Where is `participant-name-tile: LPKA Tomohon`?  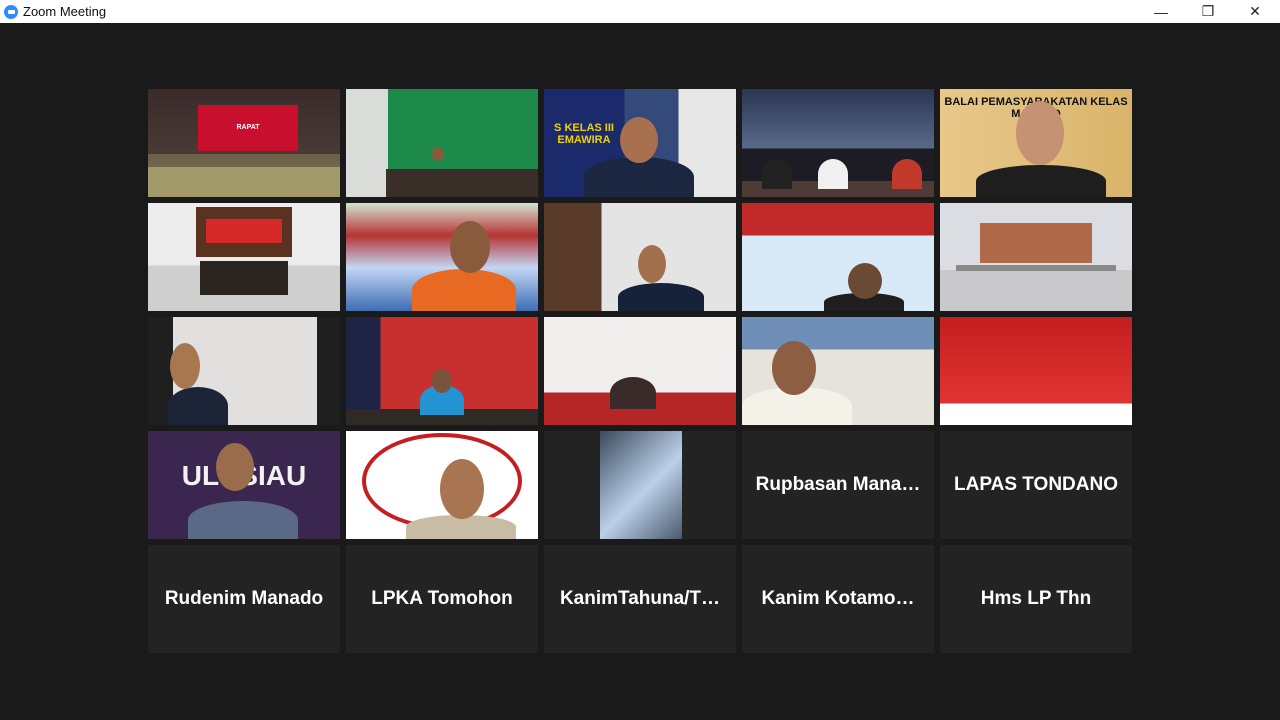
participant-name-tile: LPKA Tomohon is located at coordinates (442, 599).